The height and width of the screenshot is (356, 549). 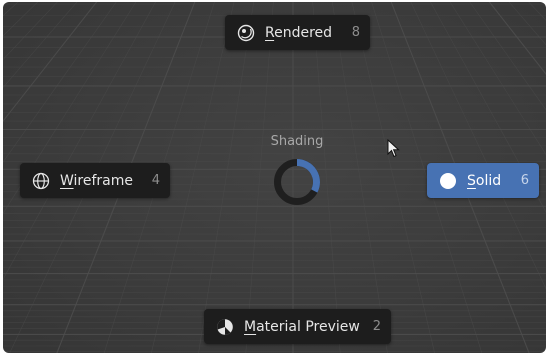 I want to click on pie-item-label: Solid, so click(x=484, y=180).